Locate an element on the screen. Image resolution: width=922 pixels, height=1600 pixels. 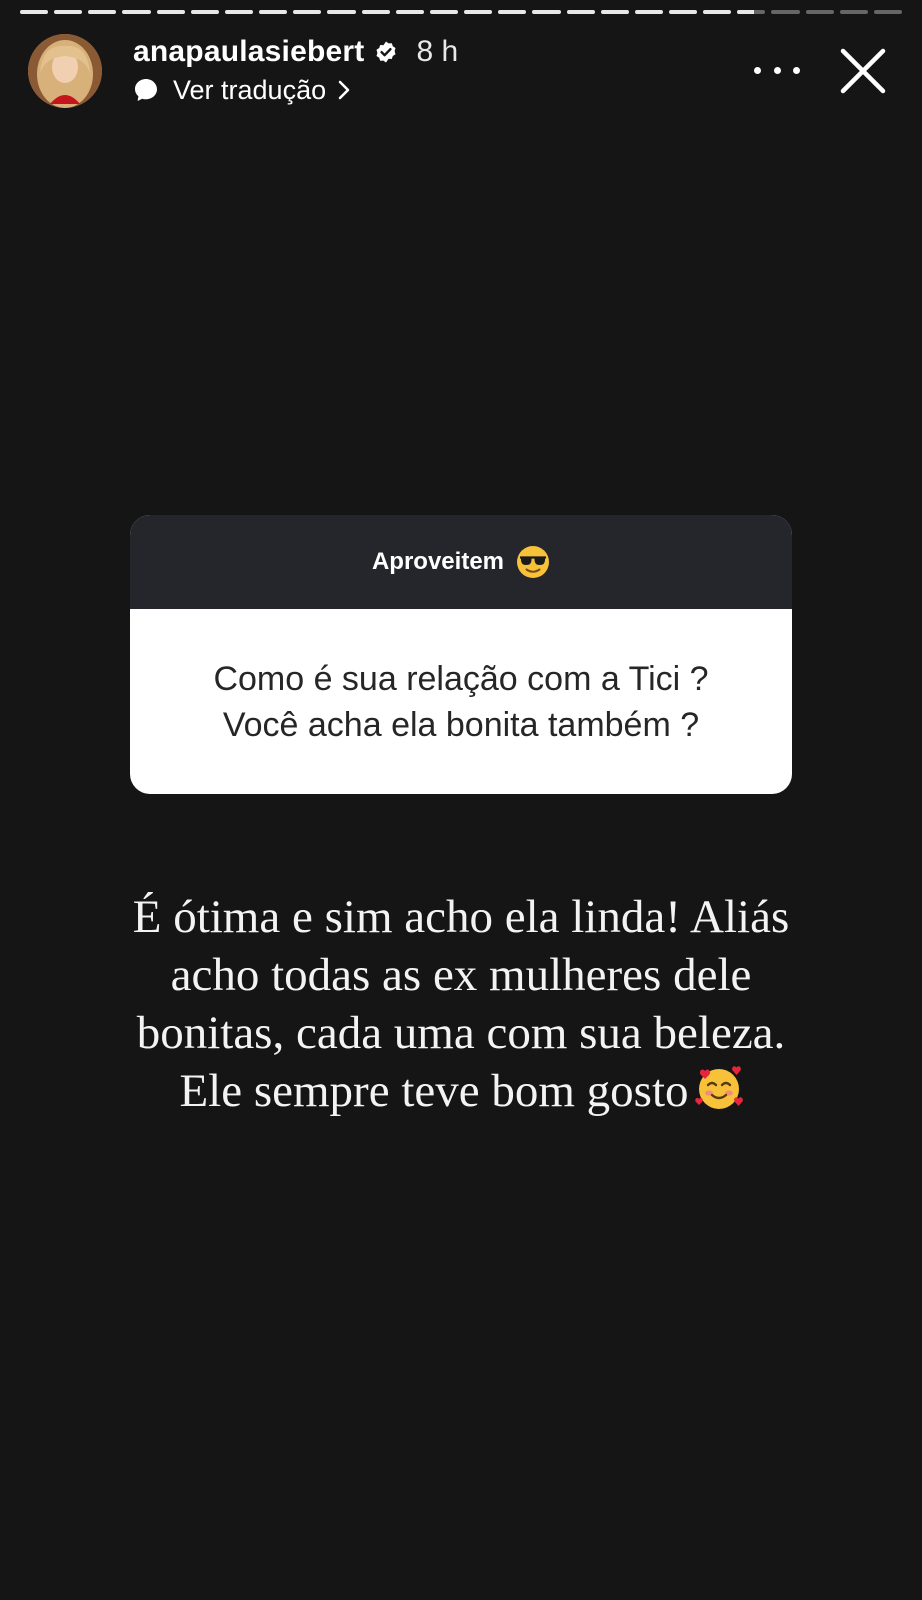
question-sticker-title: Aproveitem is located at coordinates (438, 561).